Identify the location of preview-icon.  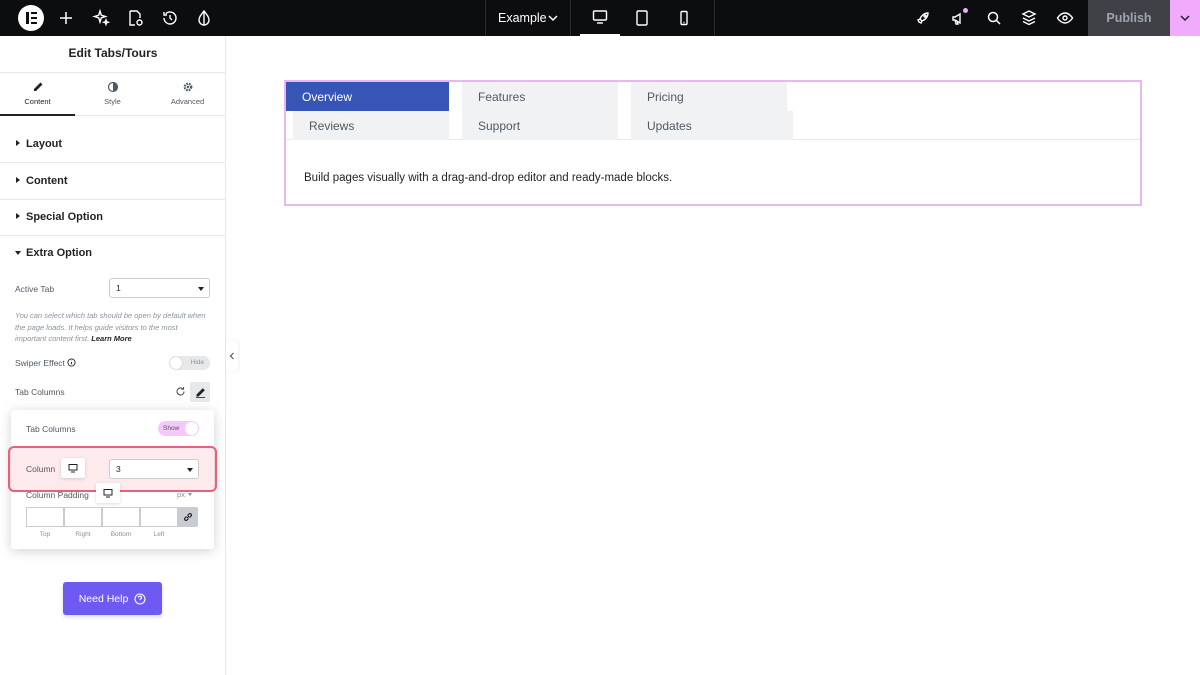
(1065, 18).